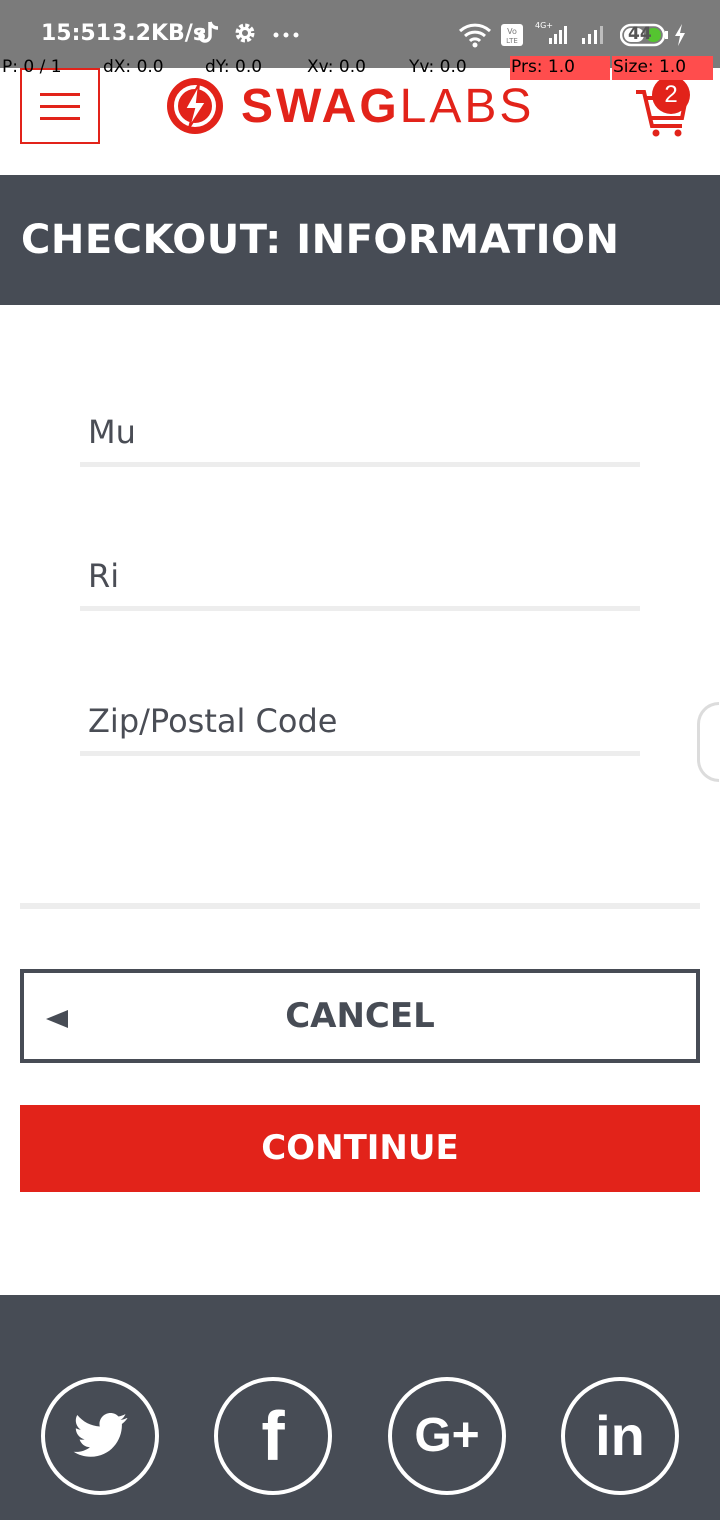  Describe the element at coordinates (543, 67) in the screenshot. I see `debug-pressure: Prs: 1.0` at that location.